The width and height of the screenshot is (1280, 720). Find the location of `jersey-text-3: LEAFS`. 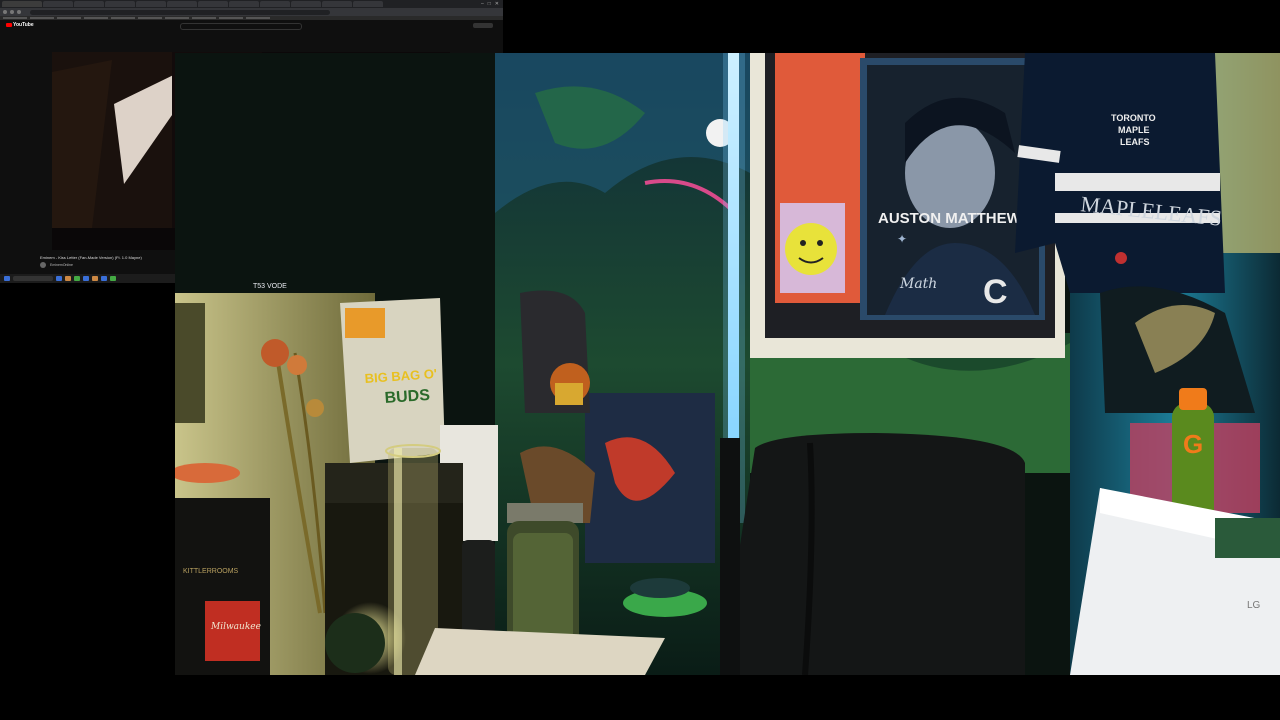

jersey-text-3: LEAFS is located at coordinates (1135, 142).